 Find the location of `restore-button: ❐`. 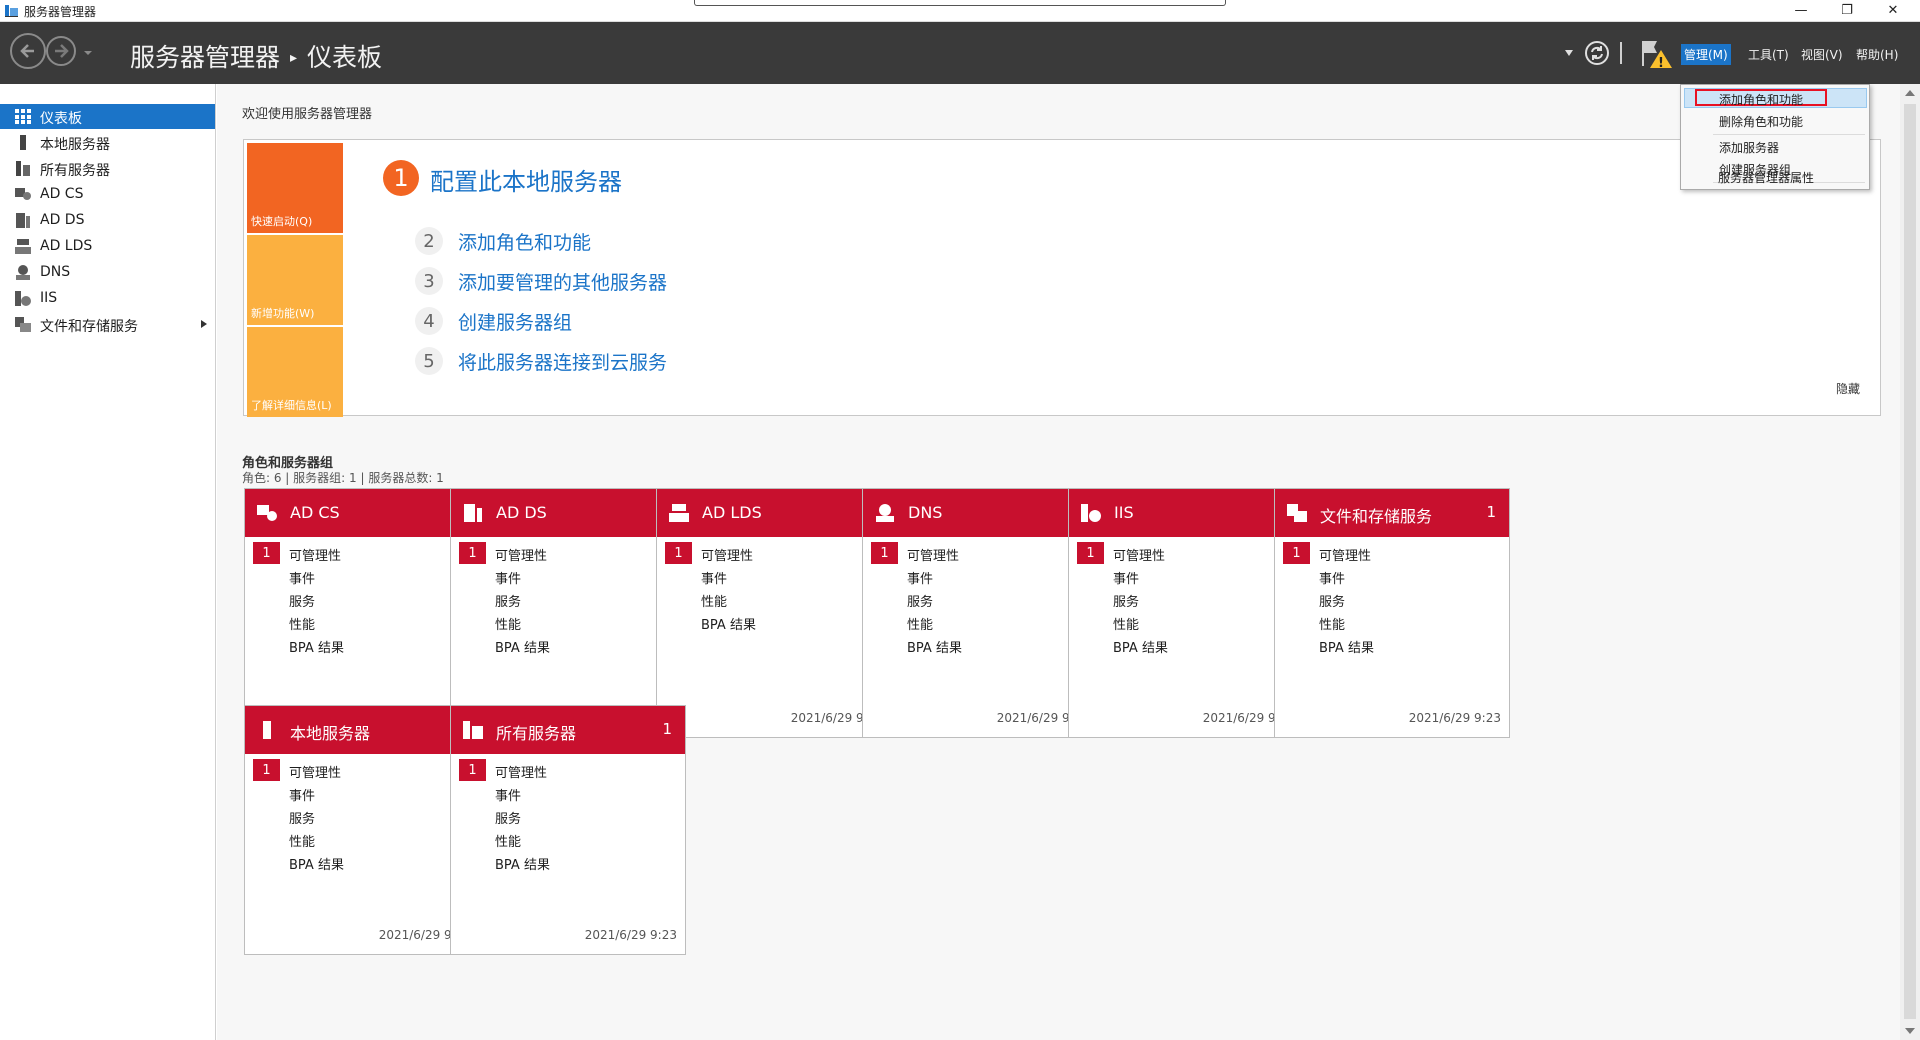

restore-button: ❐ is located at coordinates (1847, 10).